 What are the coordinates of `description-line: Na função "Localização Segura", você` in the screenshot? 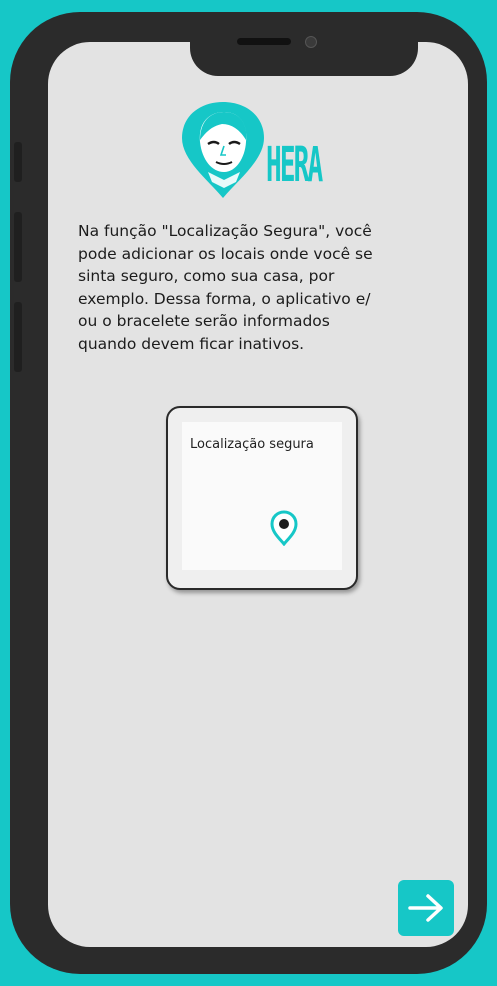 It's located at (225, 231).